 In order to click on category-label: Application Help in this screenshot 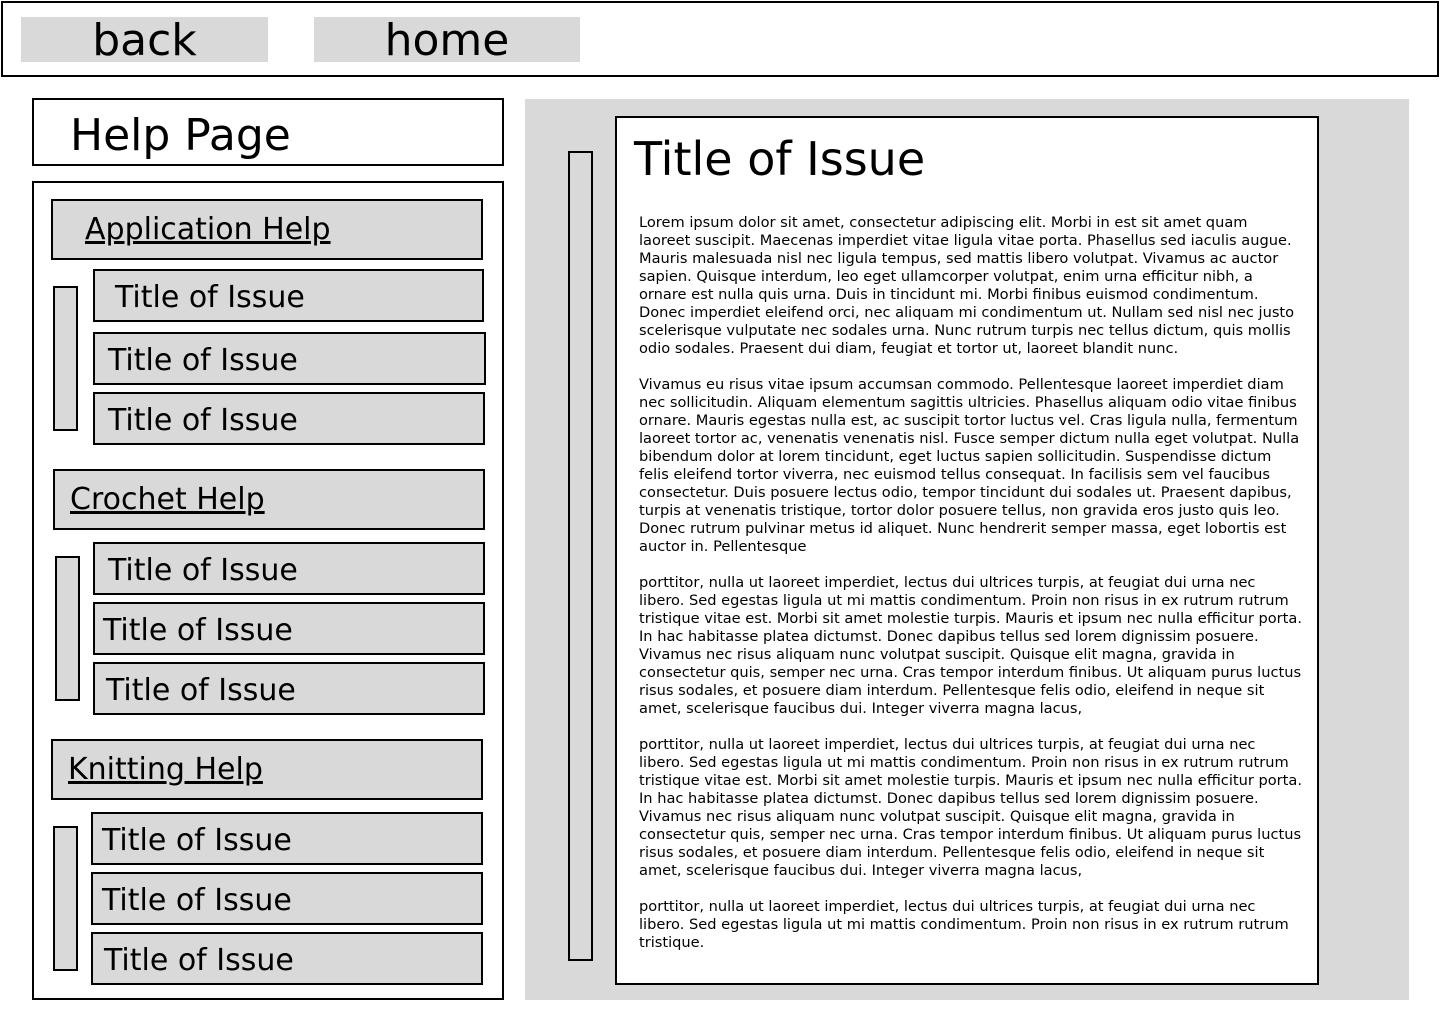, I will do `click(208, 229)`.